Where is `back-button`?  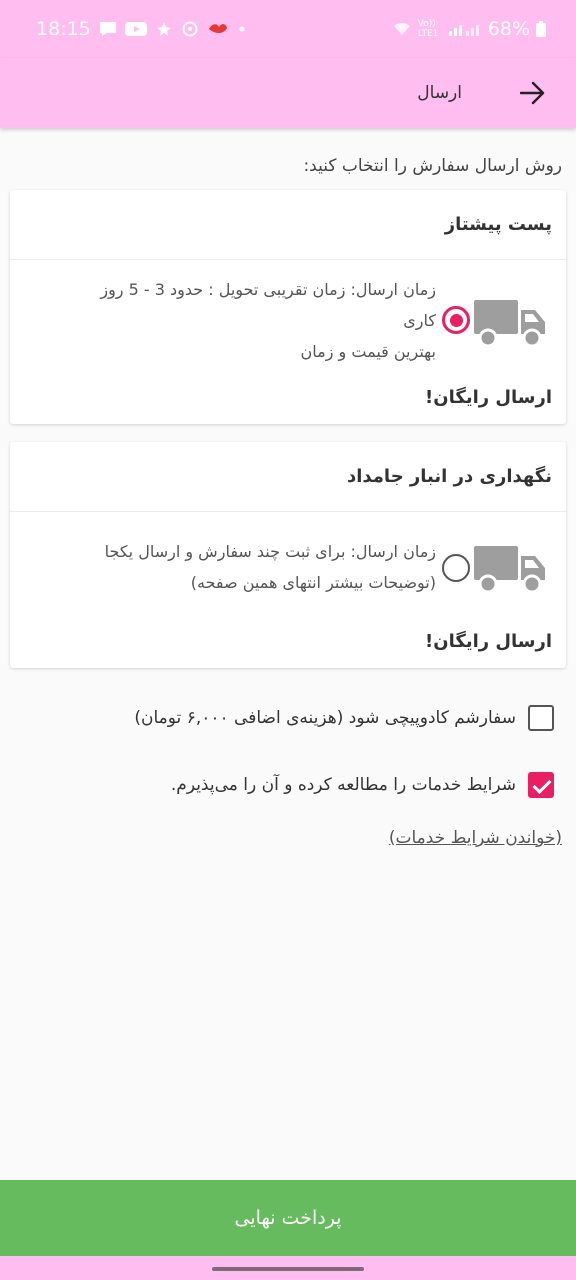
back-button is located at coordinates (533, 93).